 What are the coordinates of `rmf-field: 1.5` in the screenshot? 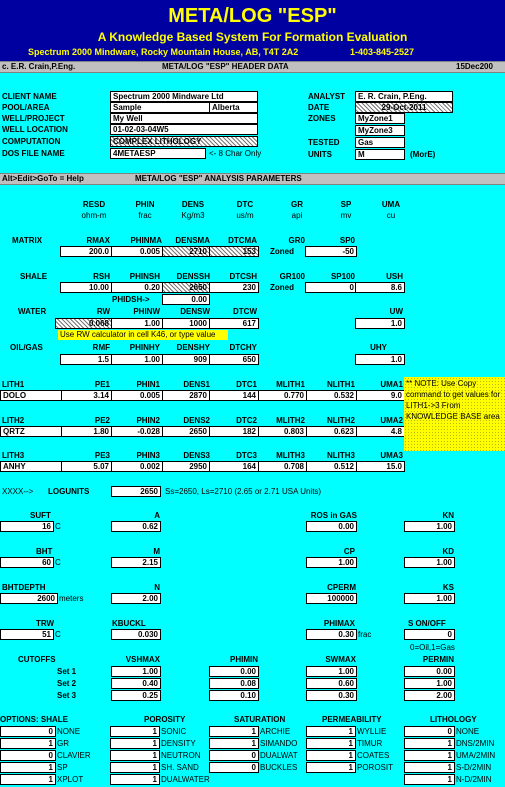 It's located at (86, 359).